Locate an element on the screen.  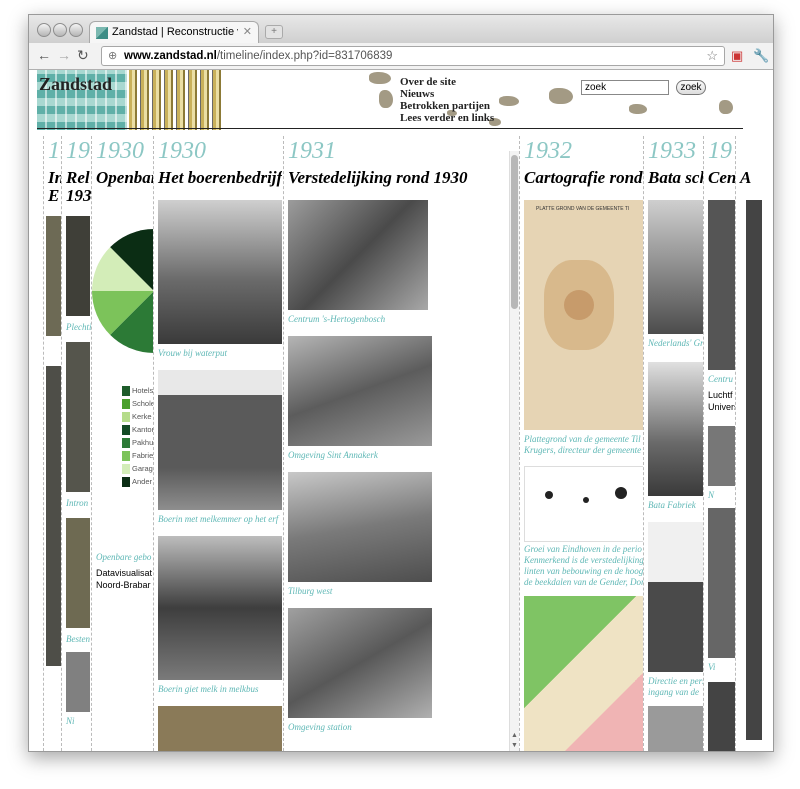
timeline-column: 19 Rel 193 Plechti Intron Besten Ni is located at coordinates (76, 443).